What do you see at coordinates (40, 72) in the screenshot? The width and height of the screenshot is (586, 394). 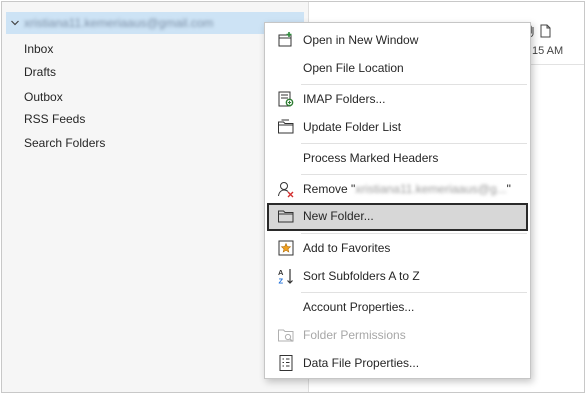 I see `folder-drafts: Drafts` at bounding box center [40, 72].